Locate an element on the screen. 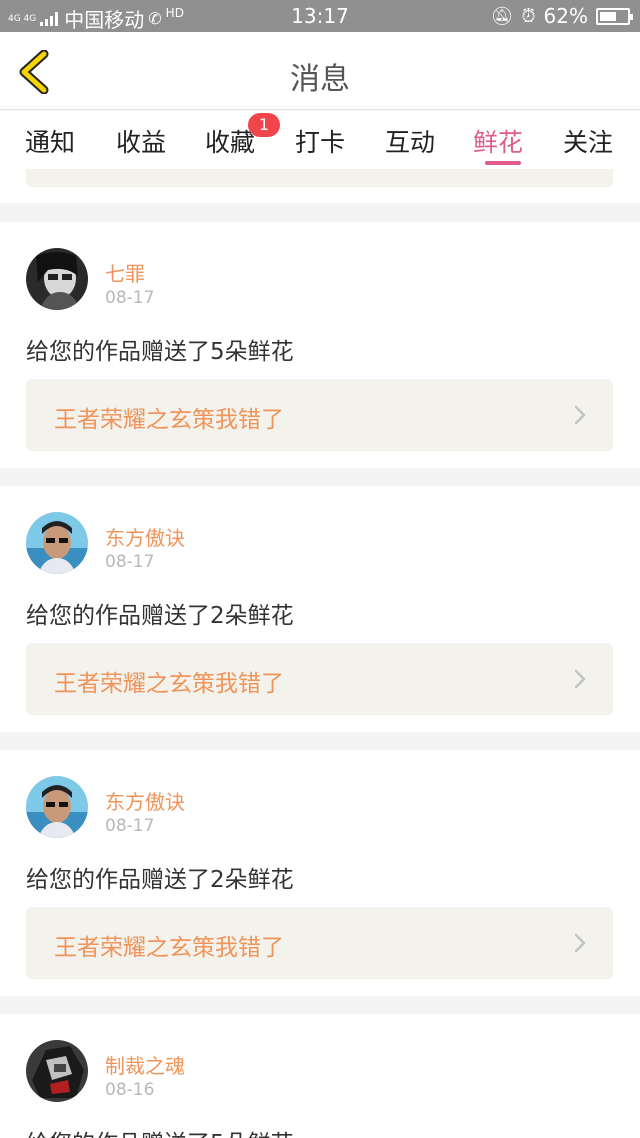  page-title: 消息 is located at coordinates (320, 79).